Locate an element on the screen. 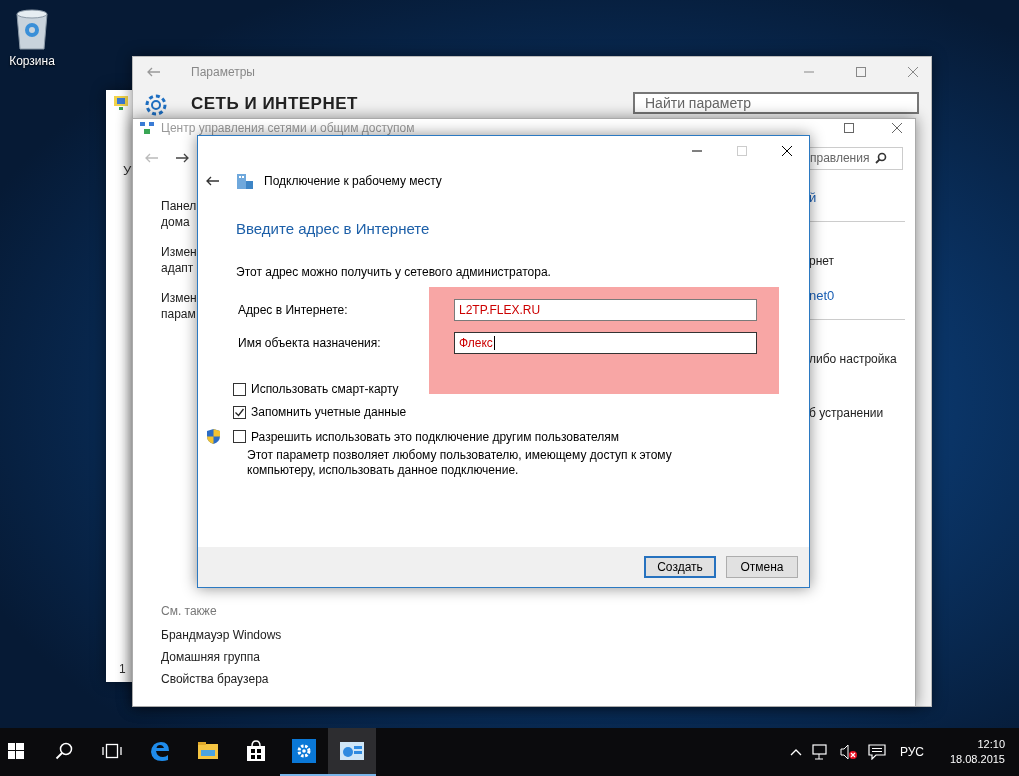 This screenshot has width=1019, height=776. clock-time: 12:10 is located at coordinates (991, 744).